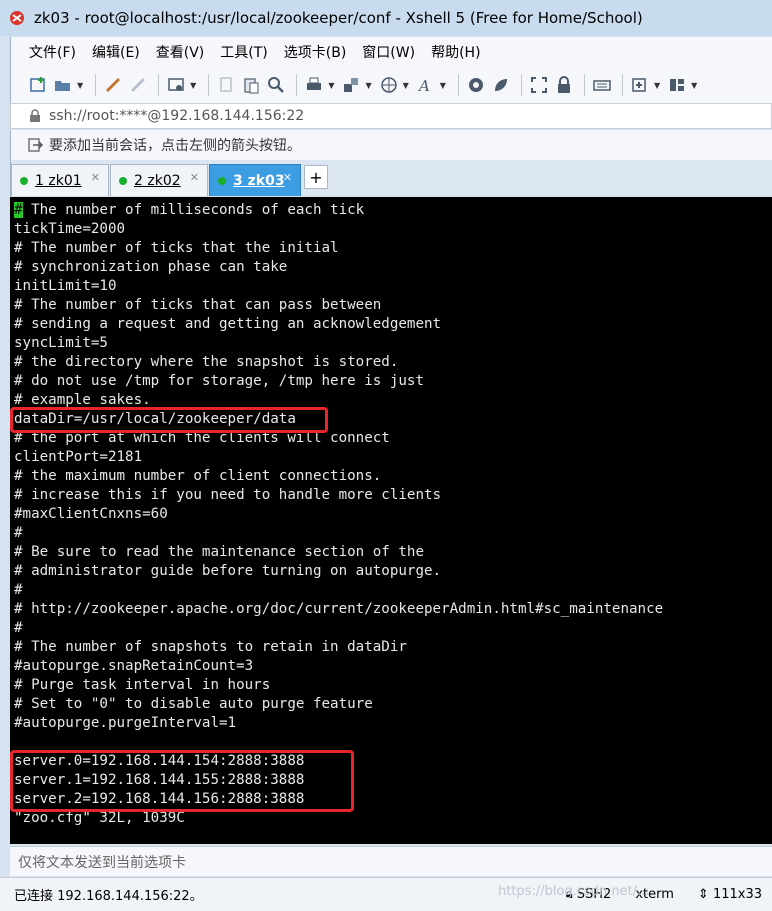 This screenshot has height=911, width=772. Describe the element at coordinates (35, 115) in the screenshot. I see `lock-icon` at that location.